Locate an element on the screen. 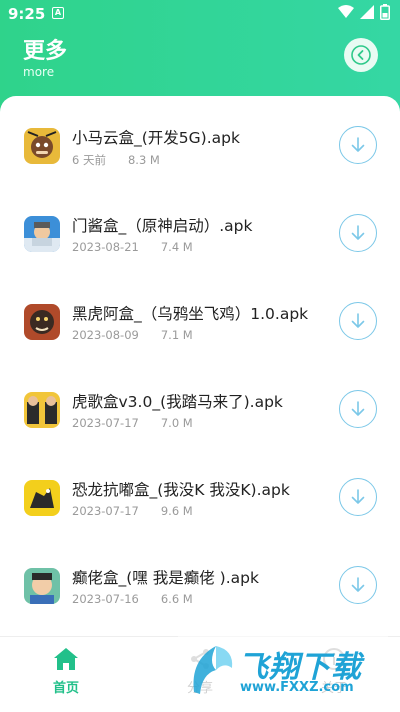 The height and width of the screenshot is (712, 400). file-meta: 6 天前 8.3 M is located at coordinates (116, 160).